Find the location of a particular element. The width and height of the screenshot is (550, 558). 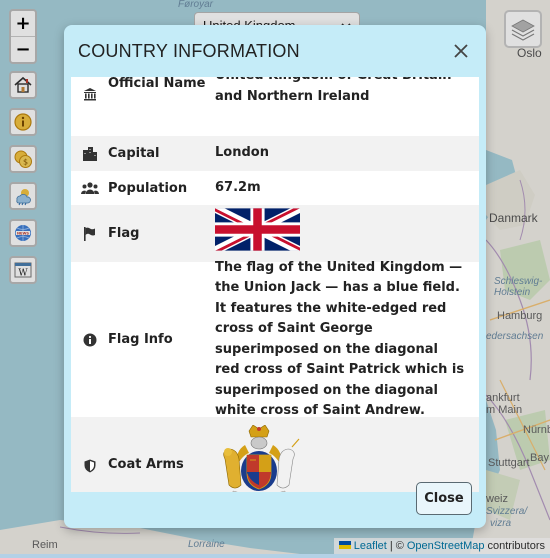

modal-title: COUNTRY INFORMATION is located at coordinates (189, 50).